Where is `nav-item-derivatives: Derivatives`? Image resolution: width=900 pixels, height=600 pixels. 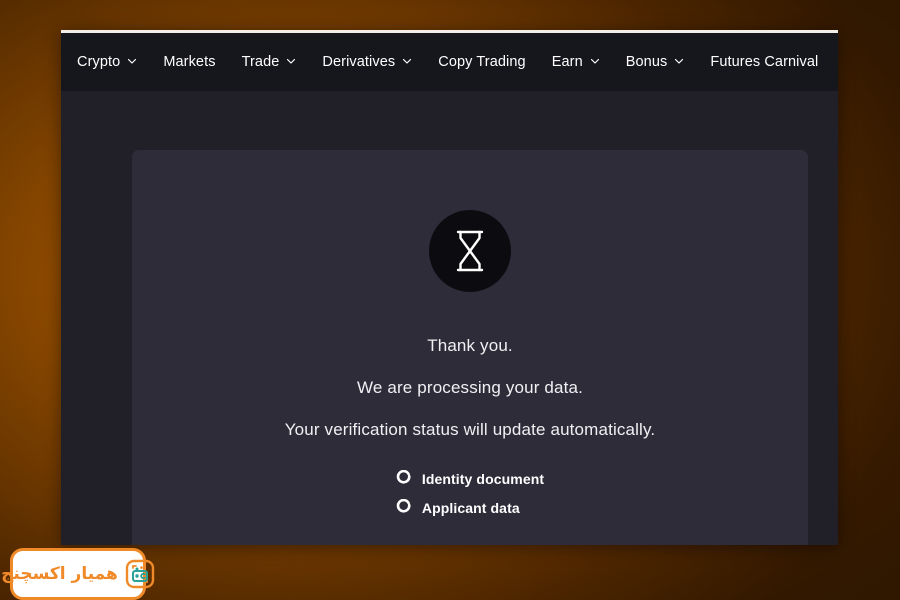 nav-item-derivatives: Derivatives is located at coordinates (367, 62).